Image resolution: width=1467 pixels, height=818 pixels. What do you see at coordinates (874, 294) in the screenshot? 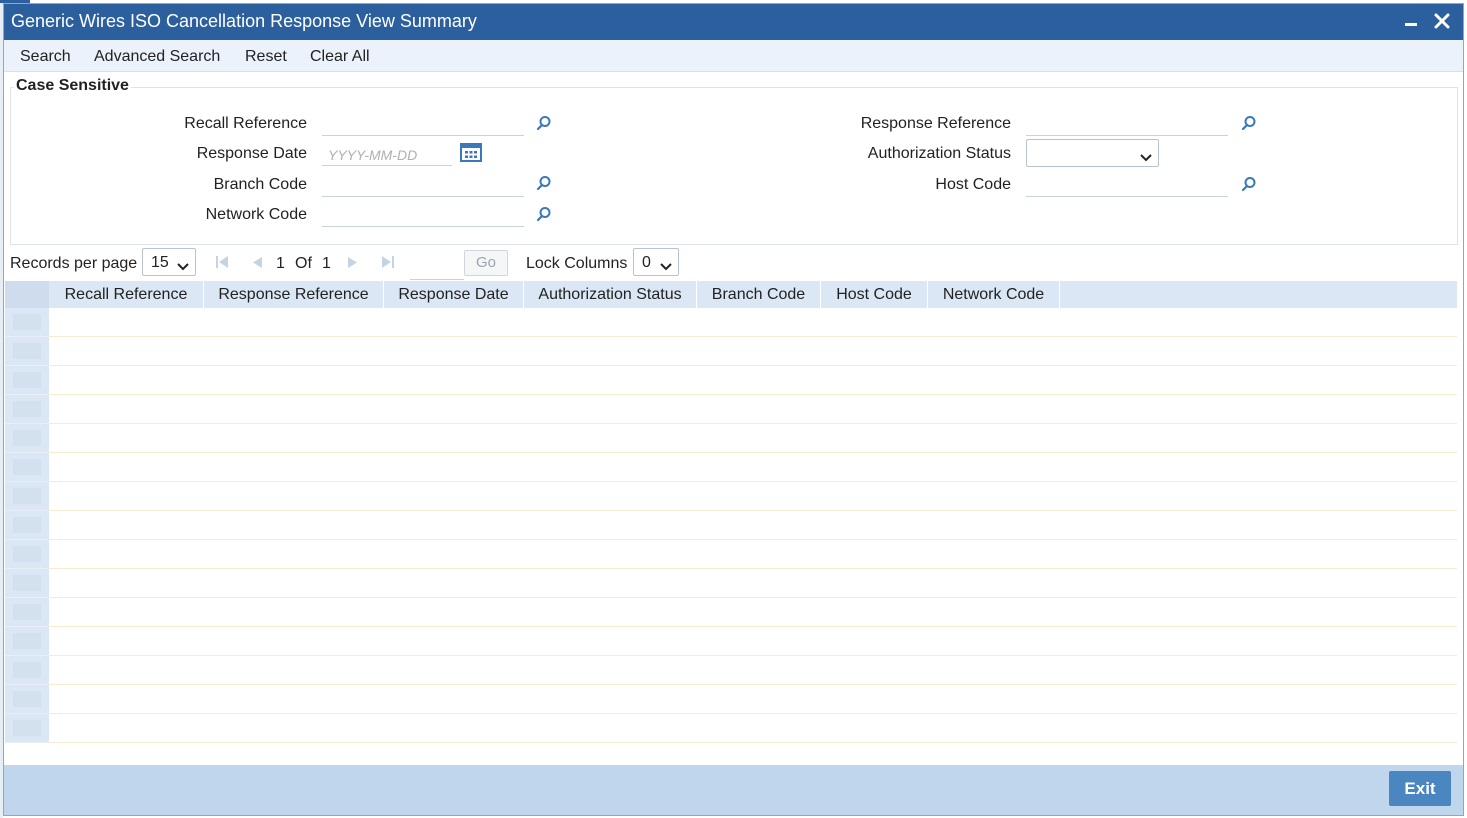
I see `column-header-host-code: Host Code` at bounding box center [874, 294].